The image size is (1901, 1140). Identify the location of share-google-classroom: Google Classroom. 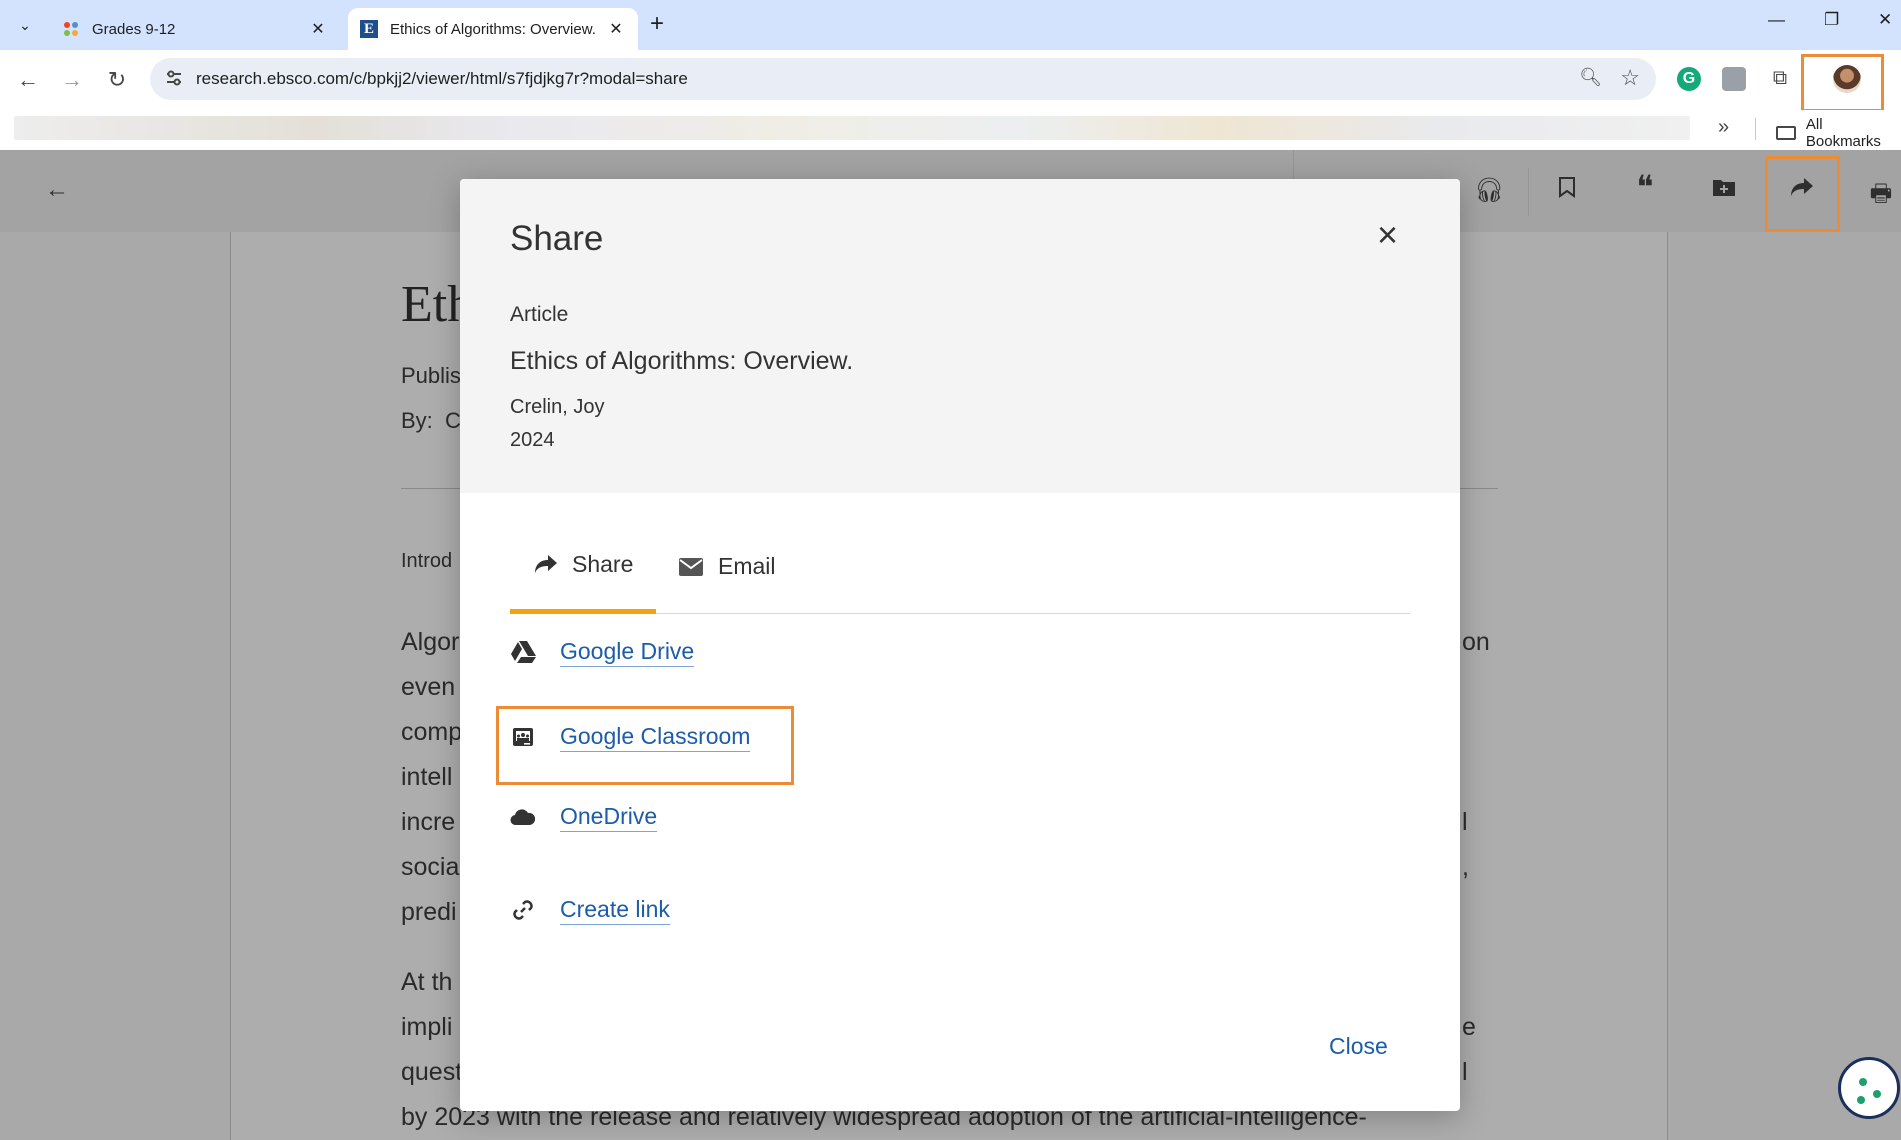
(629, 737).